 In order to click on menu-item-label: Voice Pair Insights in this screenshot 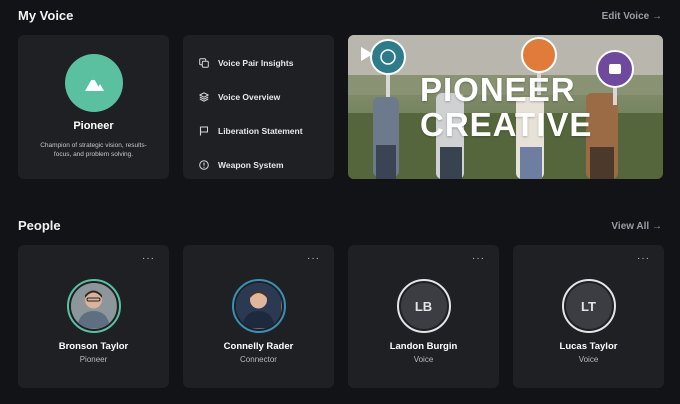, I will do `click(256, 63)`.